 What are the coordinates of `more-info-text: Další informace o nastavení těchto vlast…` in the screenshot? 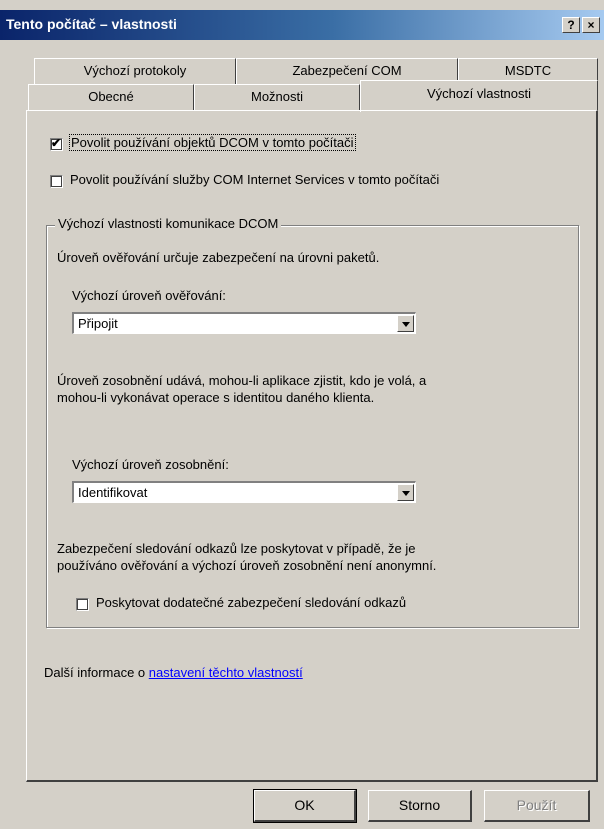 It's located at (173, 672).